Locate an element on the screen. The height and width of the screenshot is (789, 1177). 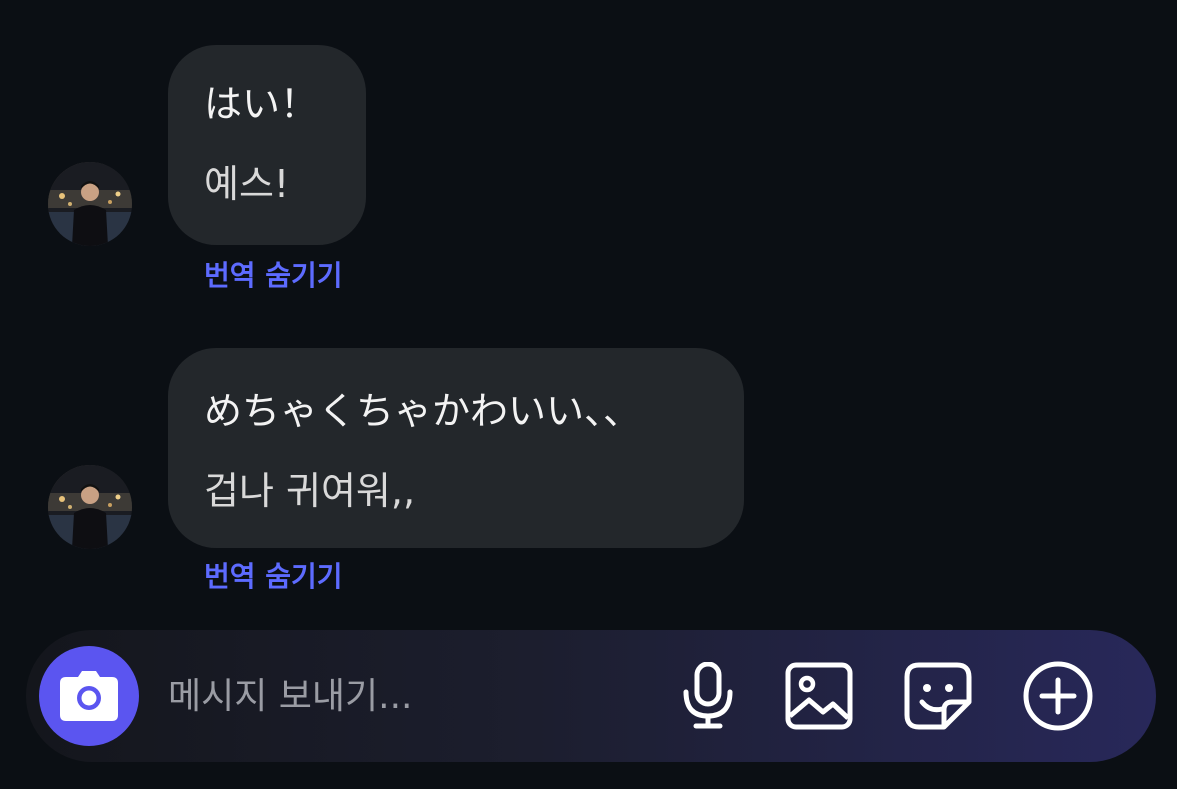
original-text: めちゃくちゃかわいい、、 is located at coordinates (423, 411).